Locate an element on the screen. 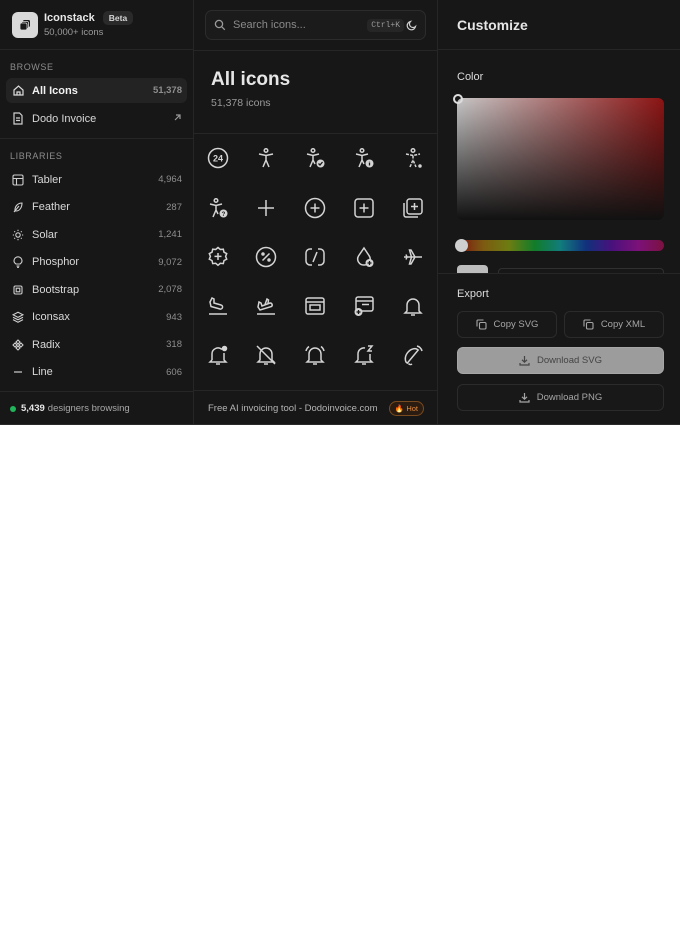  lightbulb-icon is located at coordinates (18, 262).